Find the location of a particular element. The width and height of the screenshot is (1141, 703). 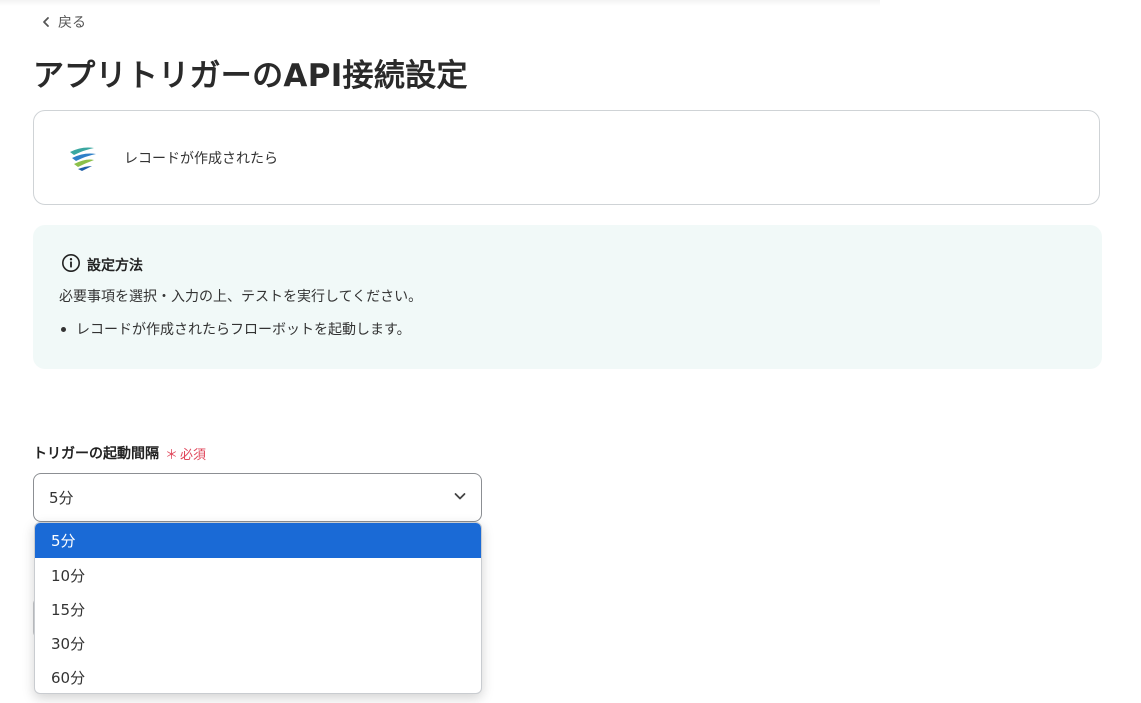

info-heading-text: 設定方法 is located at coordinates (115, 266).